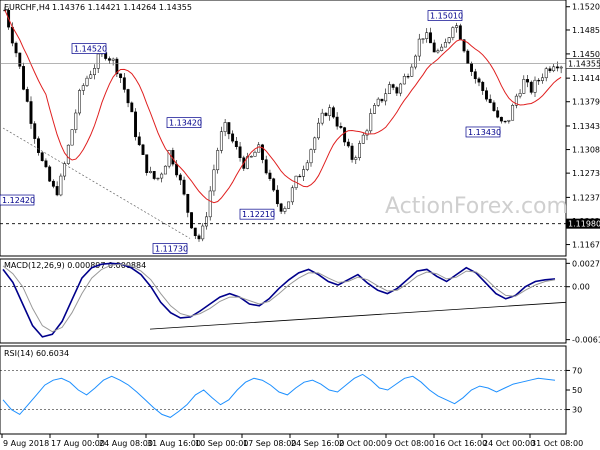  What do you see at coordinates (577, 410) in the screenshot?
I see `rsi-tick-label: 30` at bounding box center [577, 410].